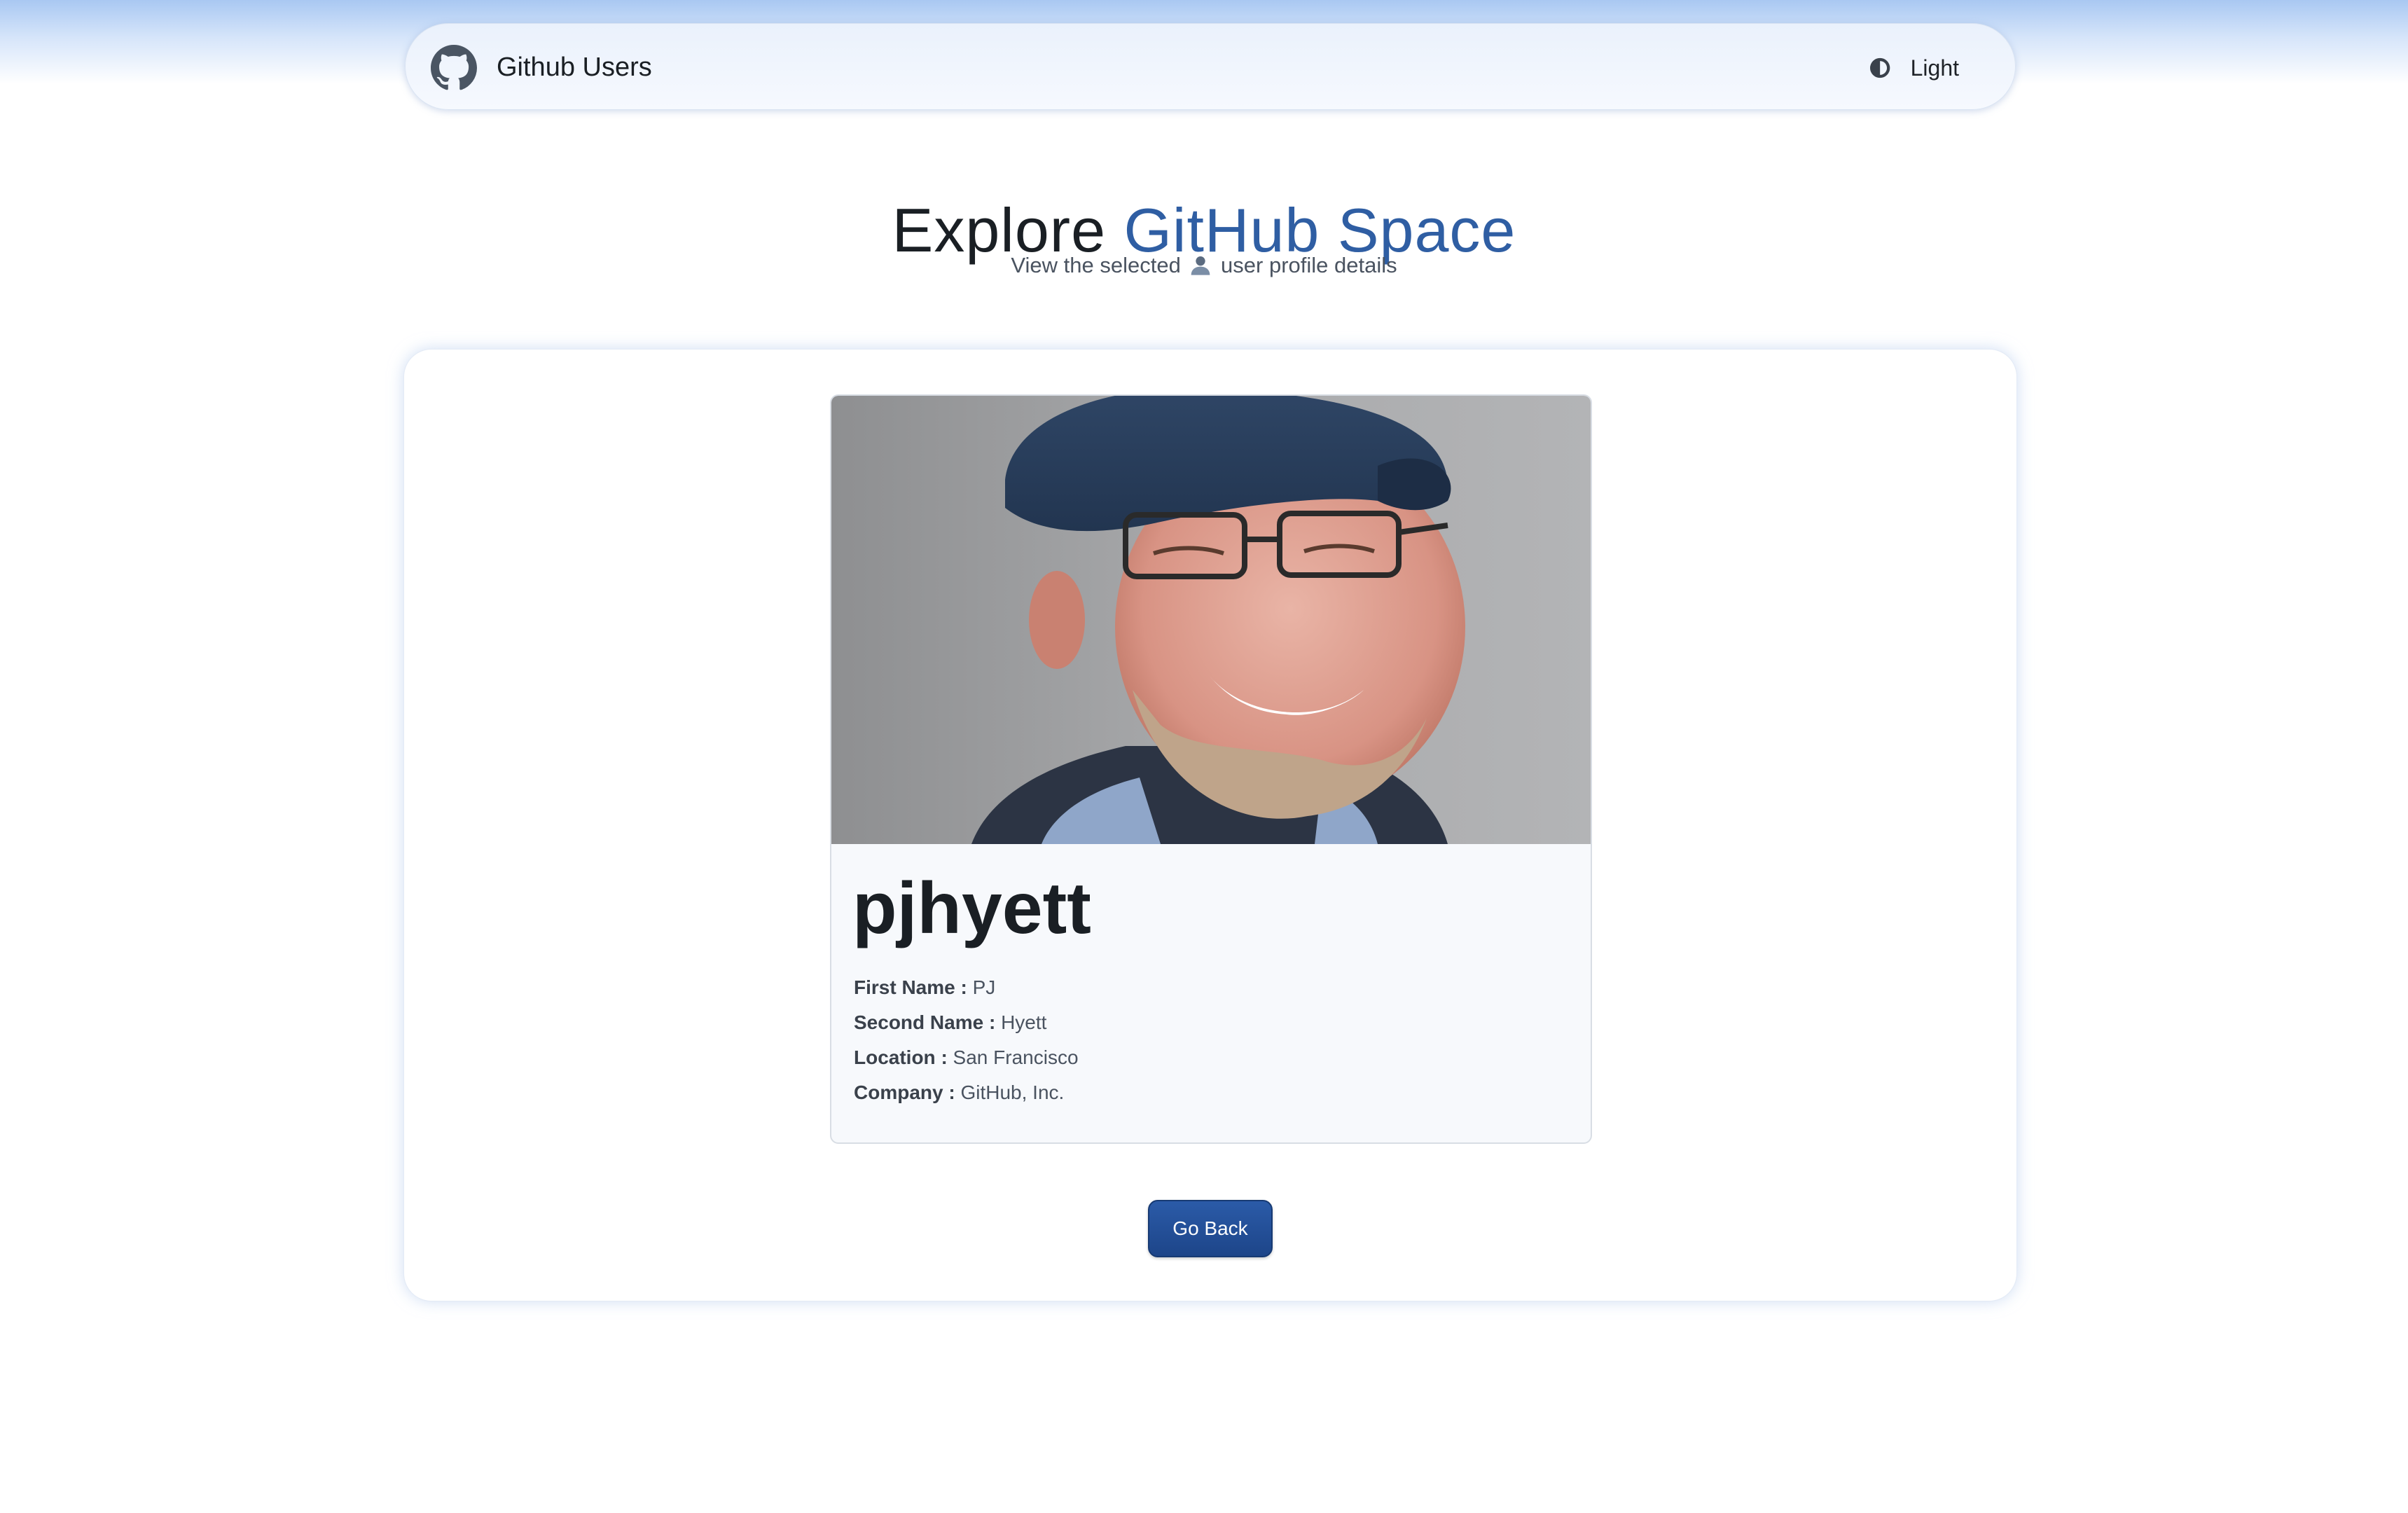 The width and height of the screenshot is (2408, 1513). What do you see at coordinates (1210, 1228) in the screenshot?
I see `go-back-button: Go Back` at bounding box center [1210, 1228].